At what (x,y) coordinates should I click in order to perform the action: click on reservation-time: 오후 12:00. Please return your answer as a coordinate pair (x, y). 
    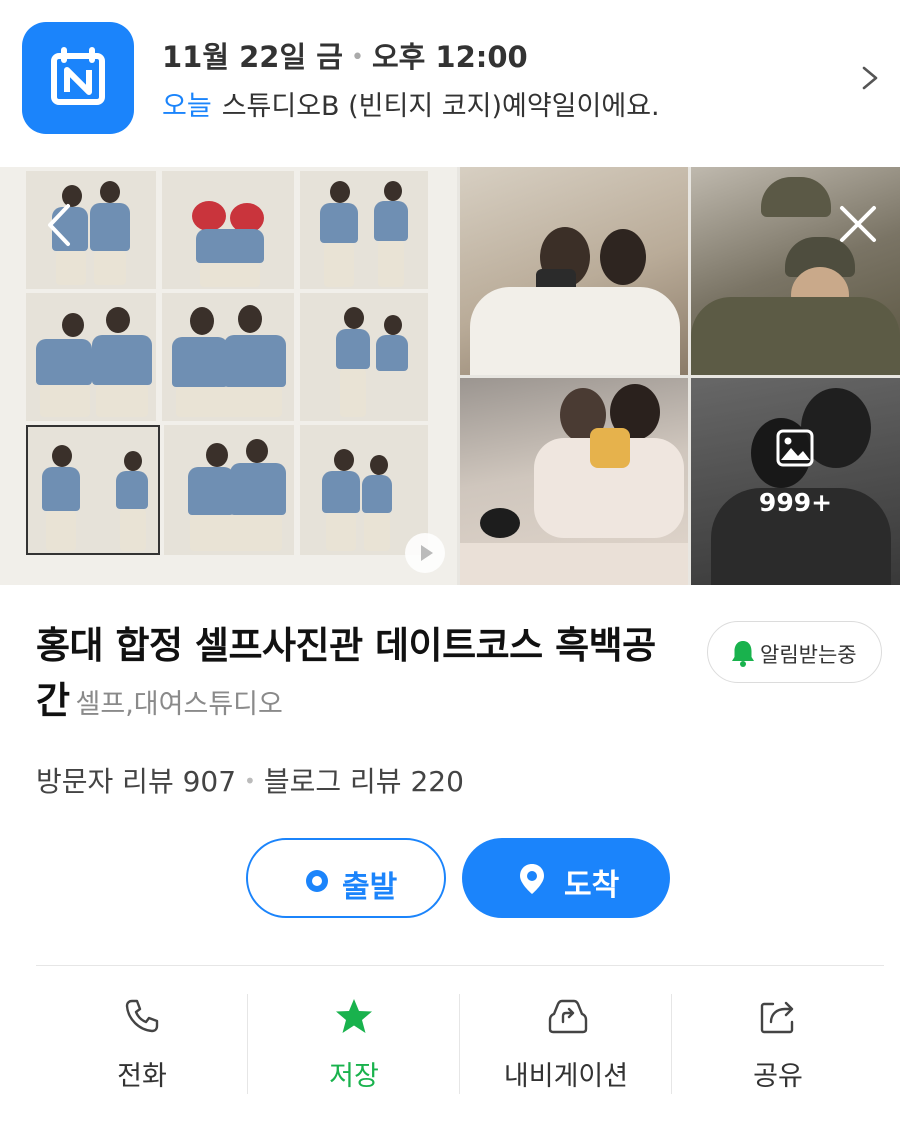
    Looking at the image, I should click on (449, 57).